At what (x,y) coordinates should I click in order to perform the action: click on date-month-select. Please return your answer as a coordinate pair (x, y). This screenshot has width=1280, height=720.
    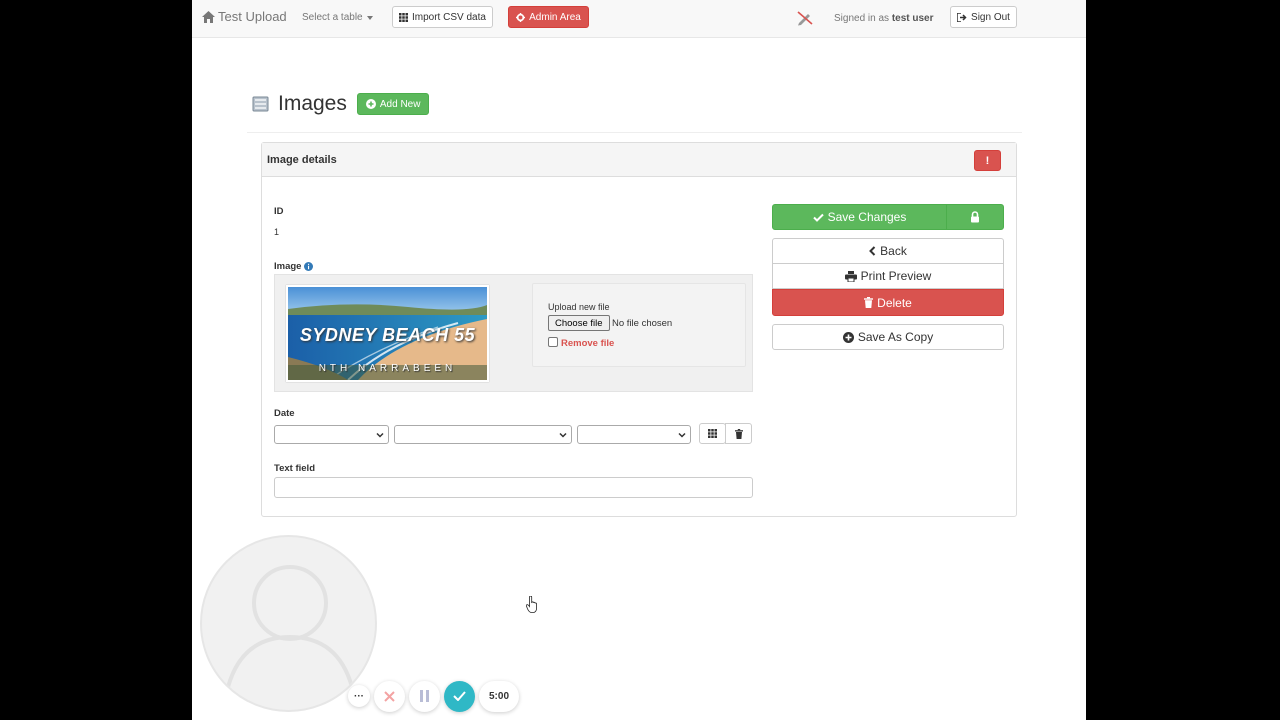
    Looking at the image, I should click on (483, 434).